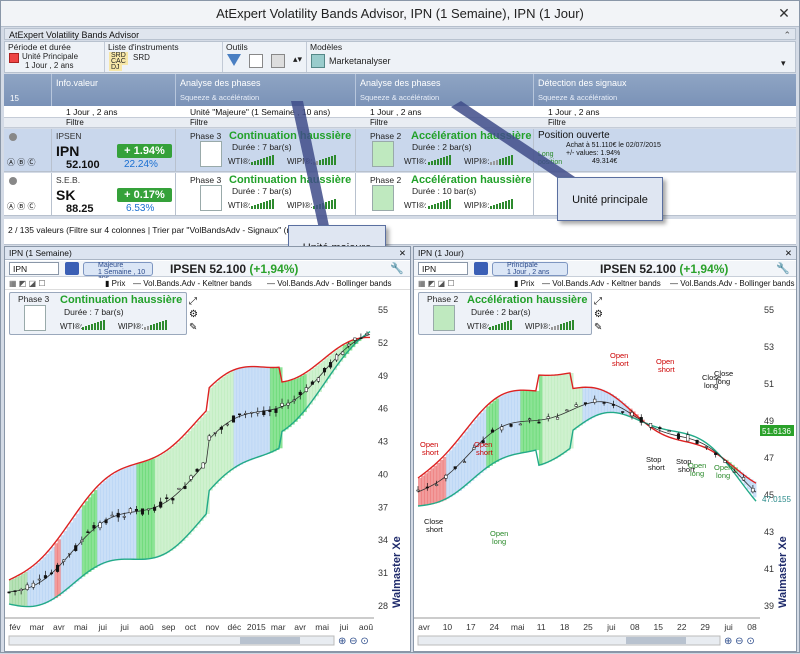 This screenshot has width=800, height=654. I want to click on unit-majeure-badge: Majeure1 Semaine , 10 ans, so click(118, 269).